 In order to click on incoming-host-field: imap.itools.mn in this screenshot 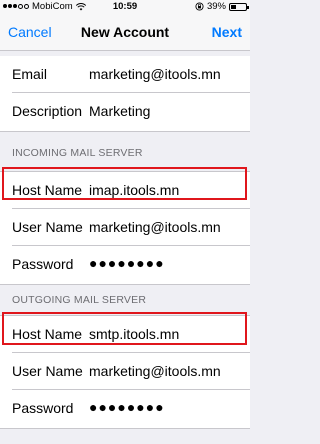, I will do `click(134, 190)`.